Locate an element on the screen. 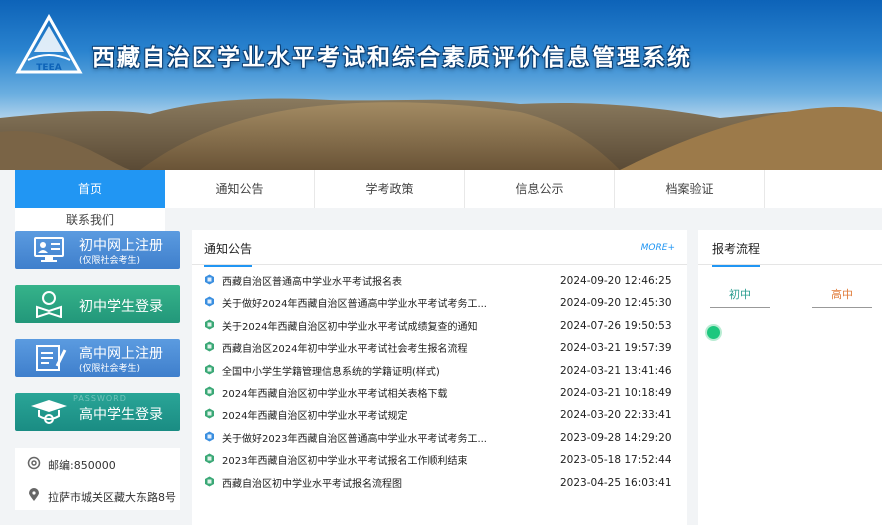  nav-item-publicity: 信息公示 is located at coordinates (540, 189).